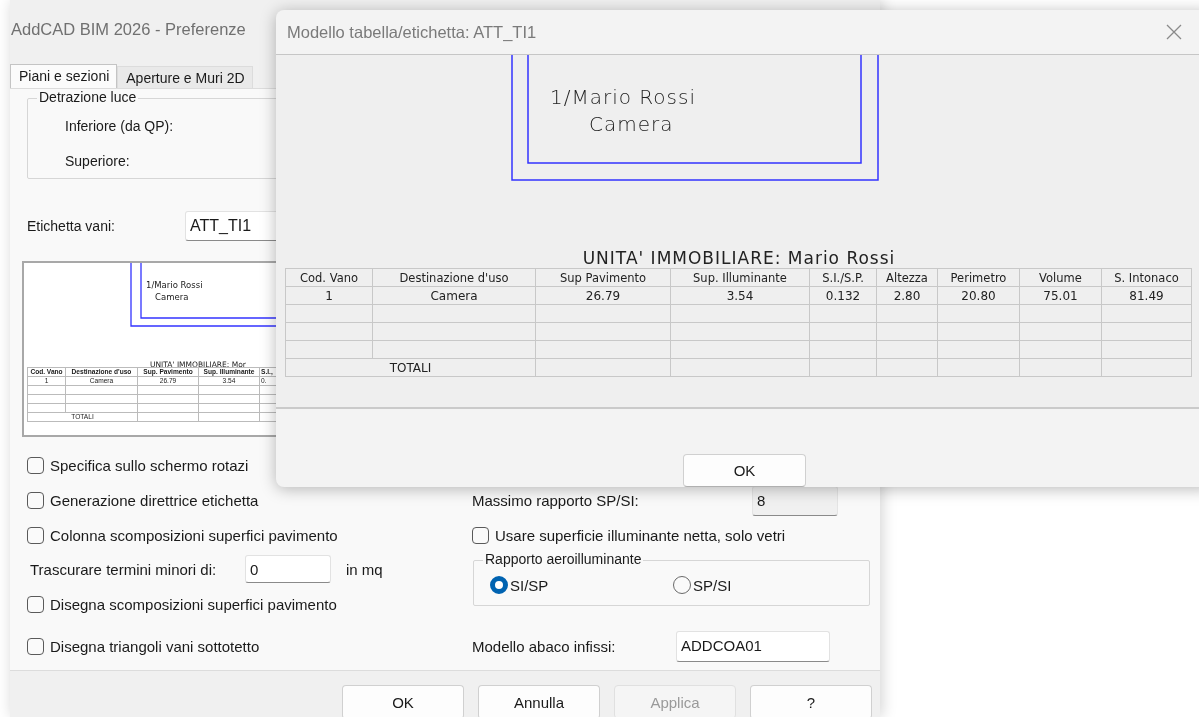 The image size is (1199, 717). Describe the element at coordinates (843, 277) in the screenshot. I see `table-header: S.I./S.P.` at that location.